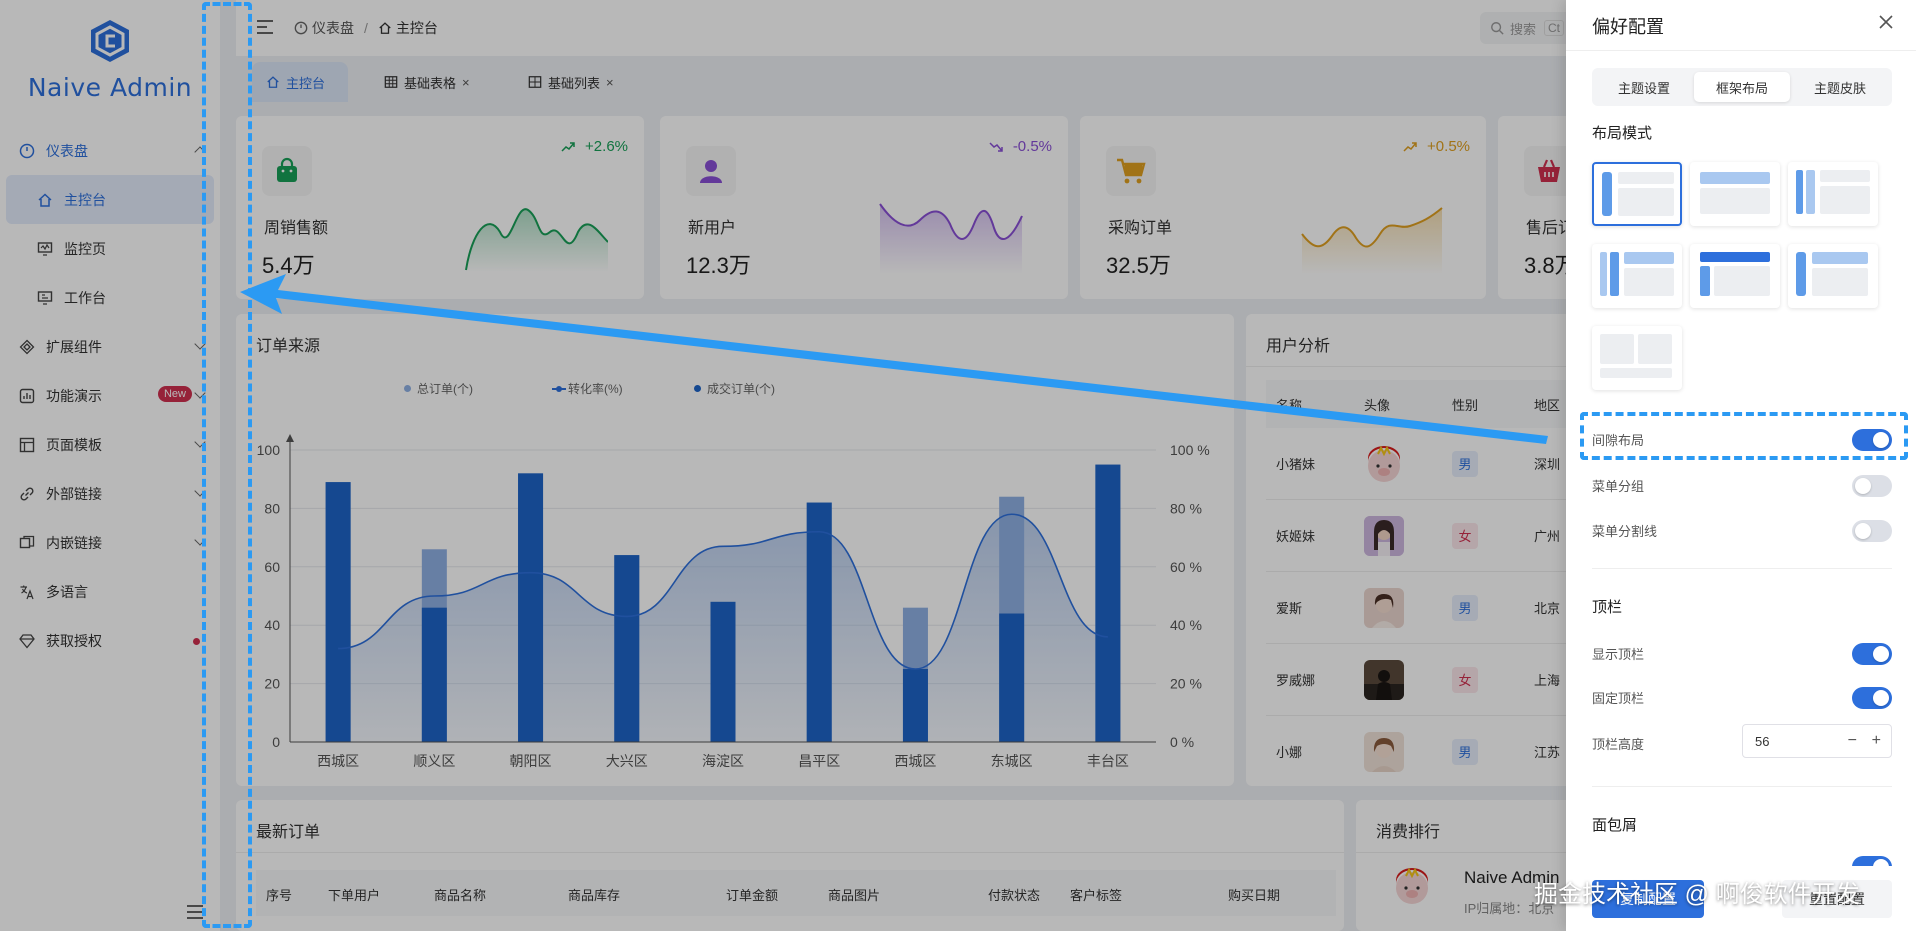 The width and height of the screenshot is (1916, 931). Describe the element at coordinates (1735, 276) in the screenshot. I see `layout-option-mixed` at that location.